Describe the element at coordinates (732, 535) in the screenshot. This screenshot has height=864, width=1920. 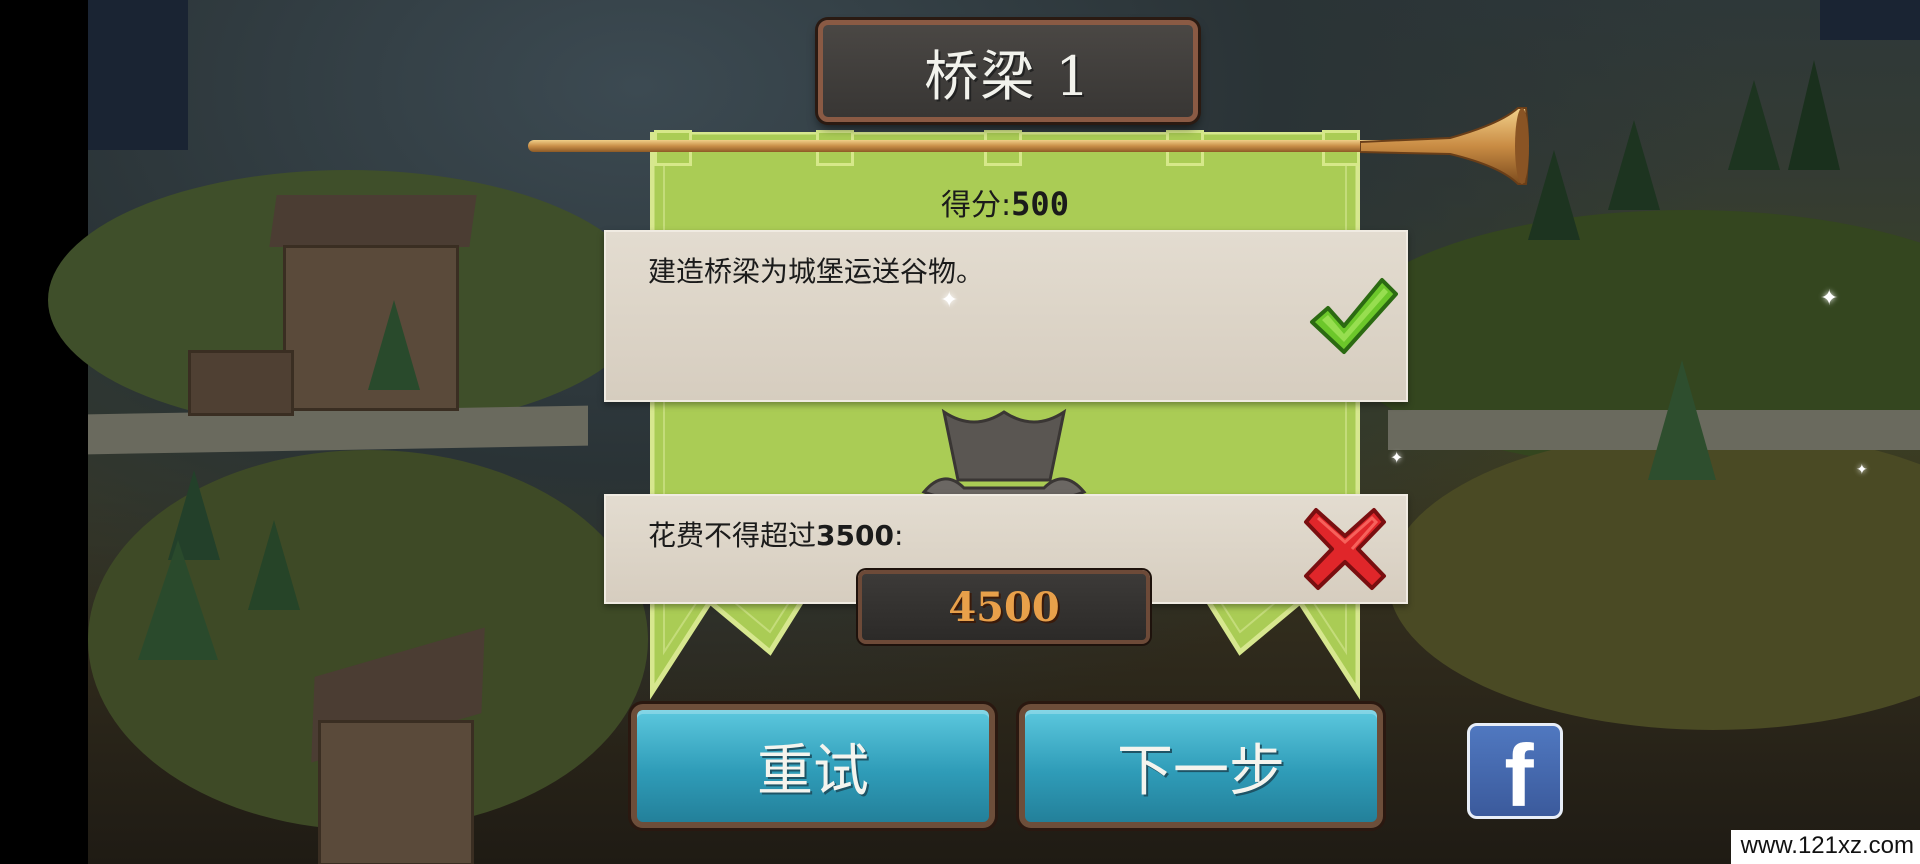
I see `cost-limit-prefix: 花费不得超过` at that location.